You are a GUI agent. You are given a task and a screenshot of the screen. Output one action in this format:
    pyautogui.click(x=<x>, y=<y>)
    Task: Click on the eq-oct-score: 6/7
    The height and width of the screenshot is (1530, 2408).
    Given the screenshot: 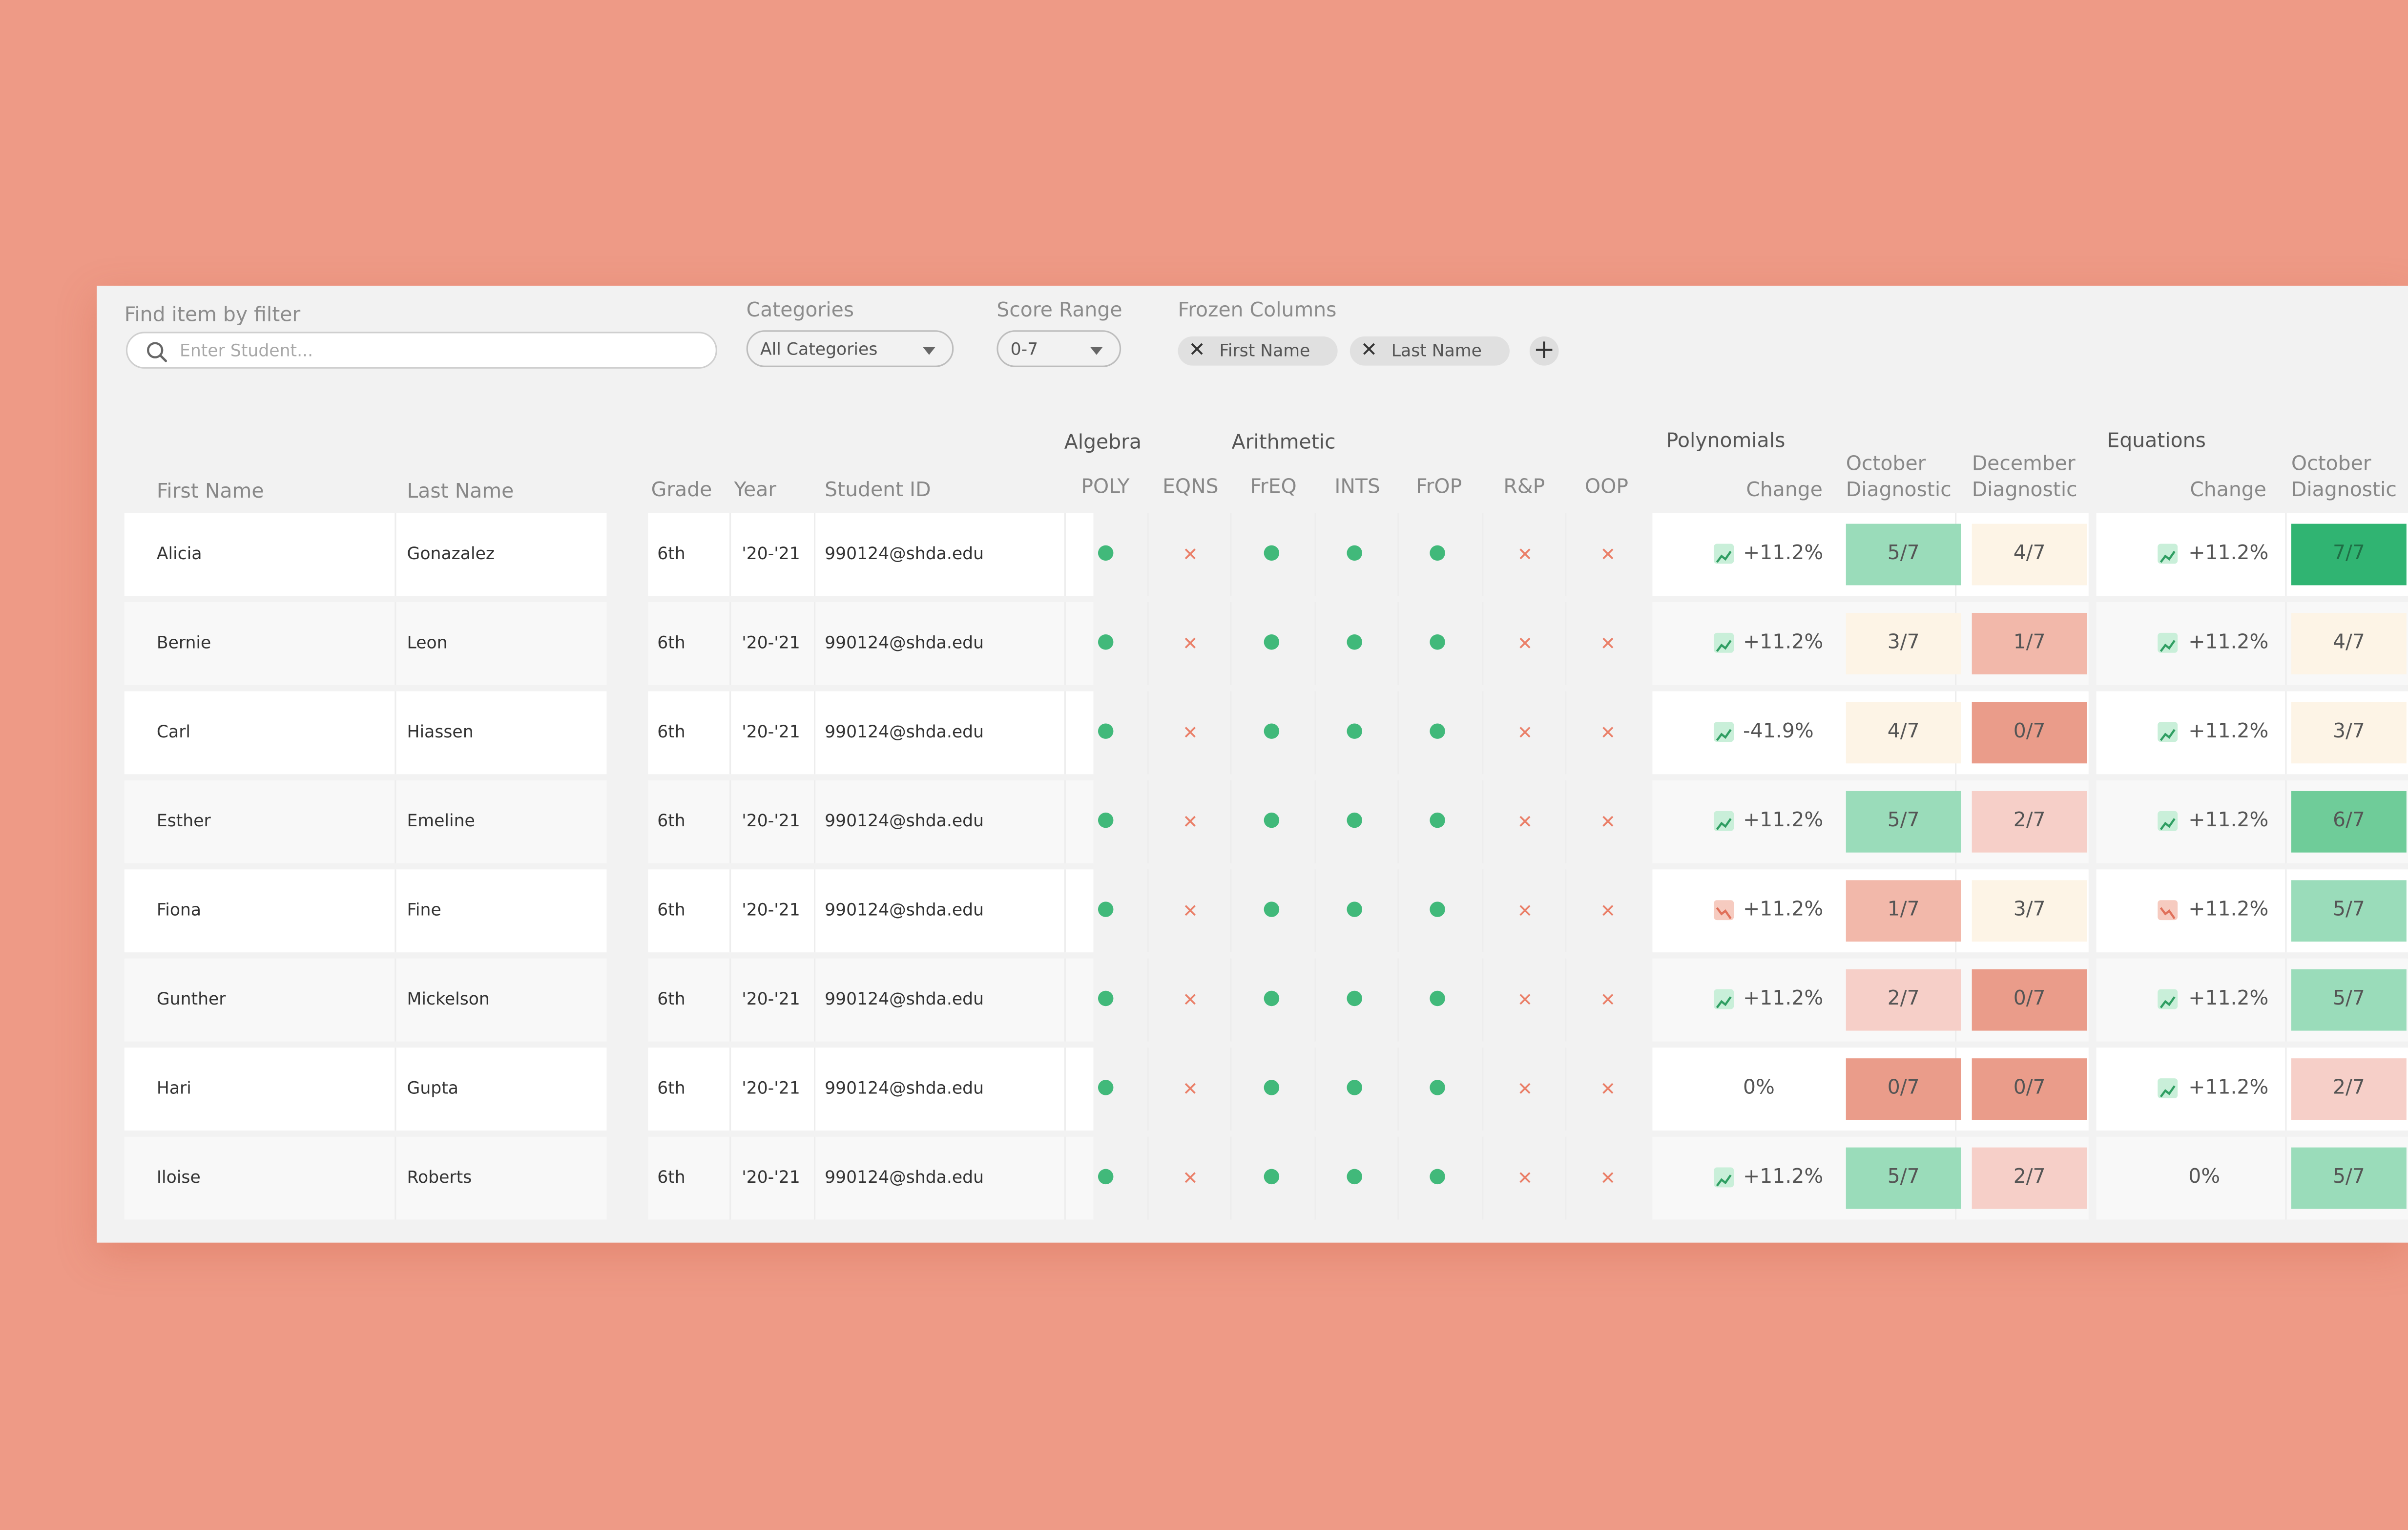 What is the action you would take?
    pyautogui.click(x=2349, y=822)
    